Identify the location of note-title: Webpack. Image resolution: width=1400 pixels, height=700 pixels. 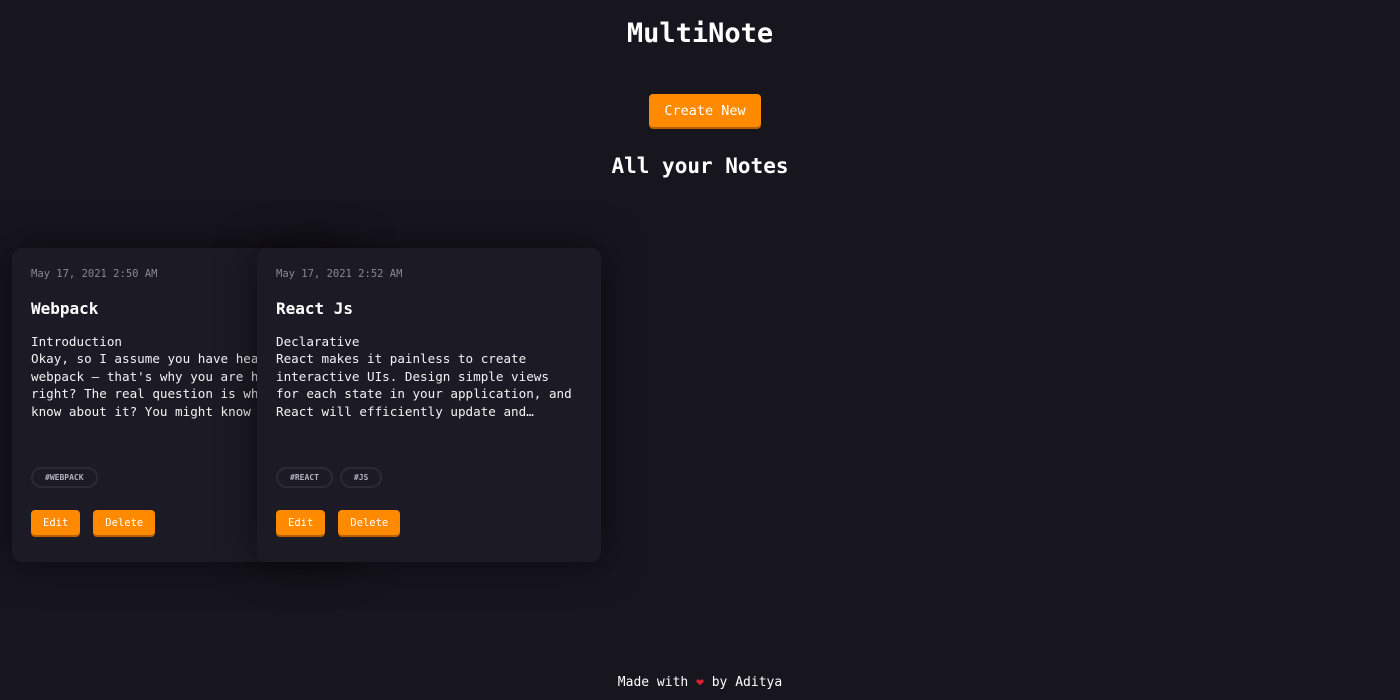
(65, 308).